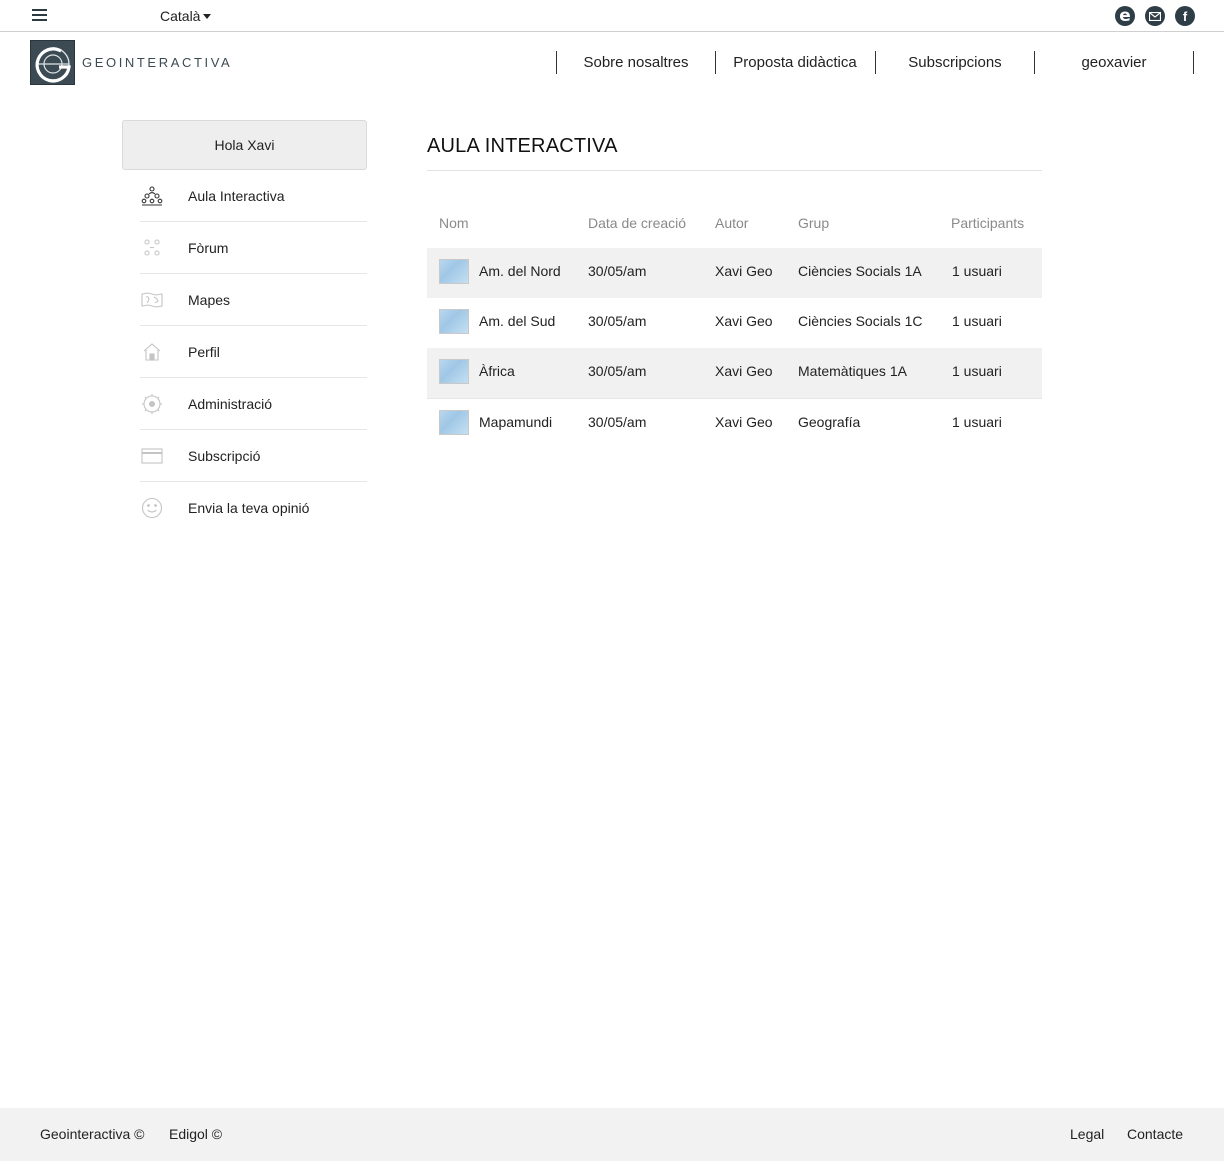 The width and height of the screenshot is (1224, 1161). I want to click on brand-logo: GEOINTERACTIVA, so click(131, 62).